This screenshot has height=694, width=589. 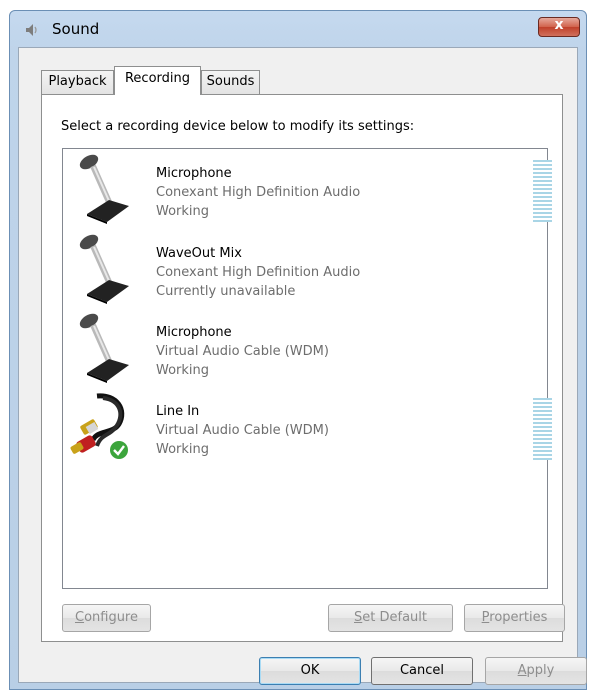 What do you see at coordinates (522, 670) in the screenshot?
I see `apply-mnemonic: A` at bounding box center [522, 670].